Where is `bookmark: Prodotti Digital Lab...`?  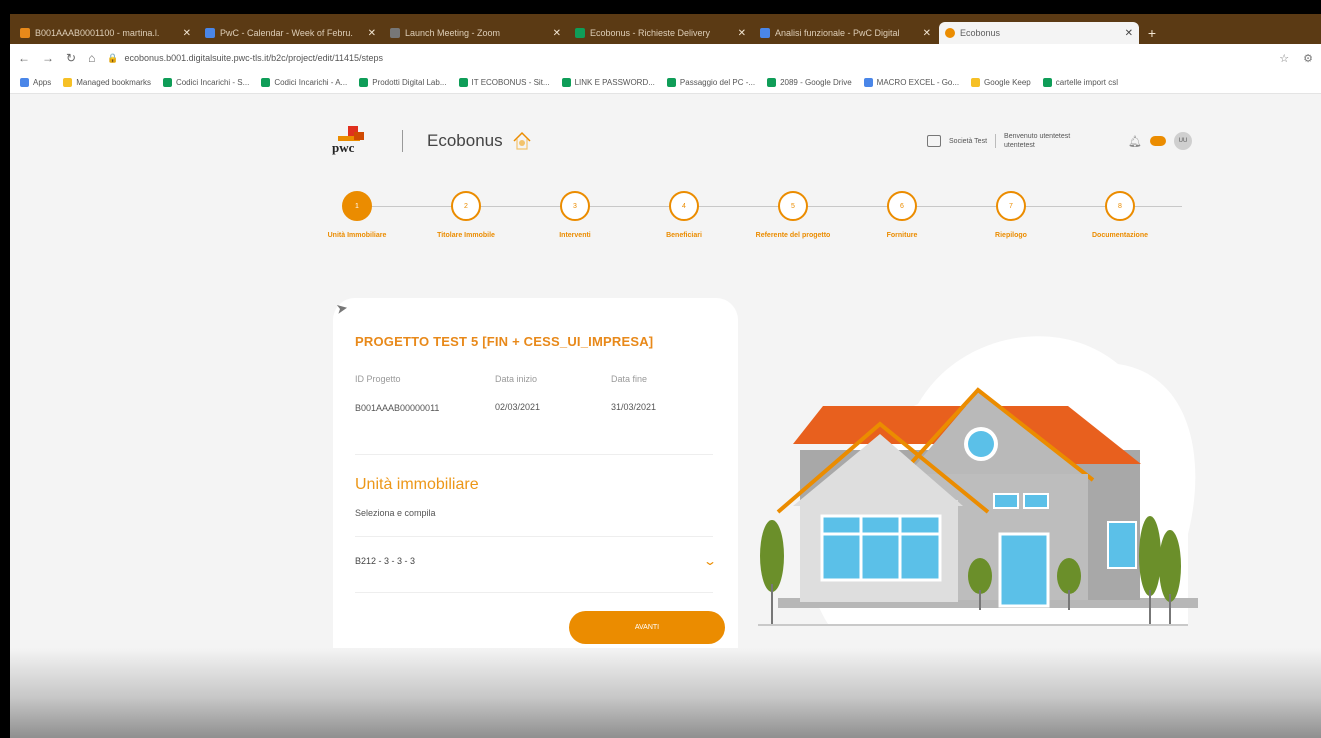
bookmark: Prodotti Digital Lab... is located at coordinates (403, 82).